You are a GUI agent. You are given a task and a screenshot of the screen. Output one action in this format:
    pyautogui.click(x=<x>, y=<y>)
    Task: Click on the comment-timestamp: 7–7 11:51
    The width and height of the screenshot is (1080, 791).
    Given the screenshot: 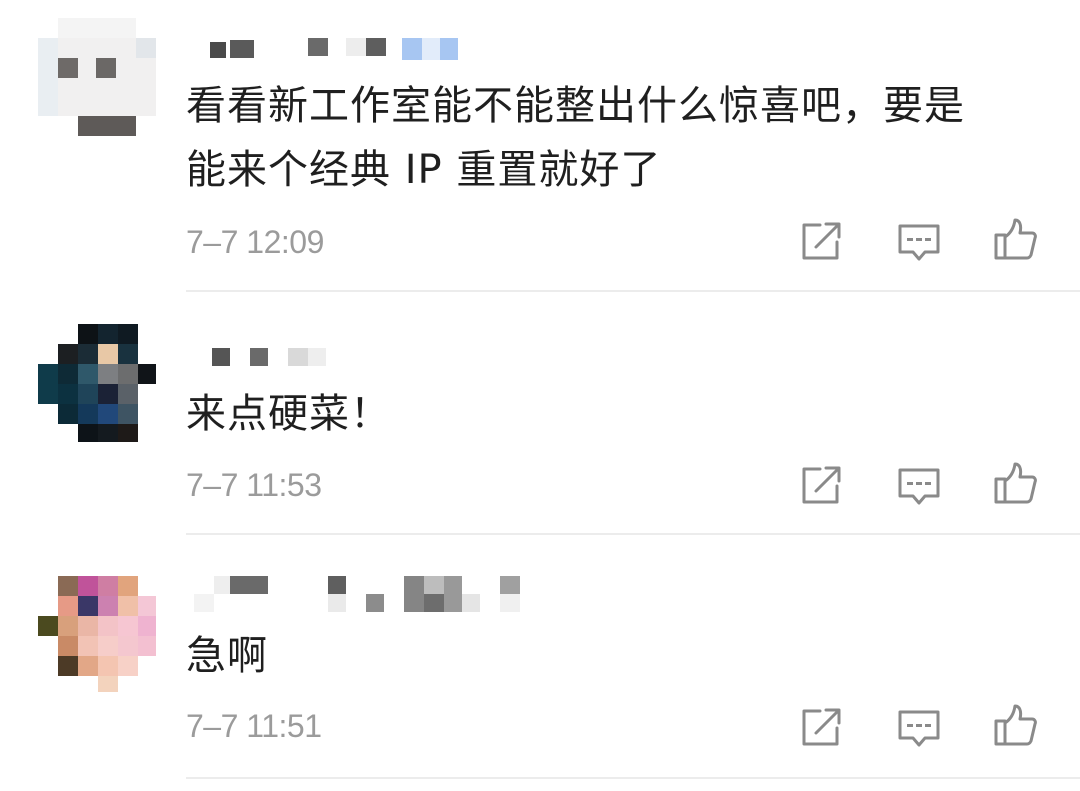 What is the action you would take?
    pyautogui.click(x=254, y=726)
    